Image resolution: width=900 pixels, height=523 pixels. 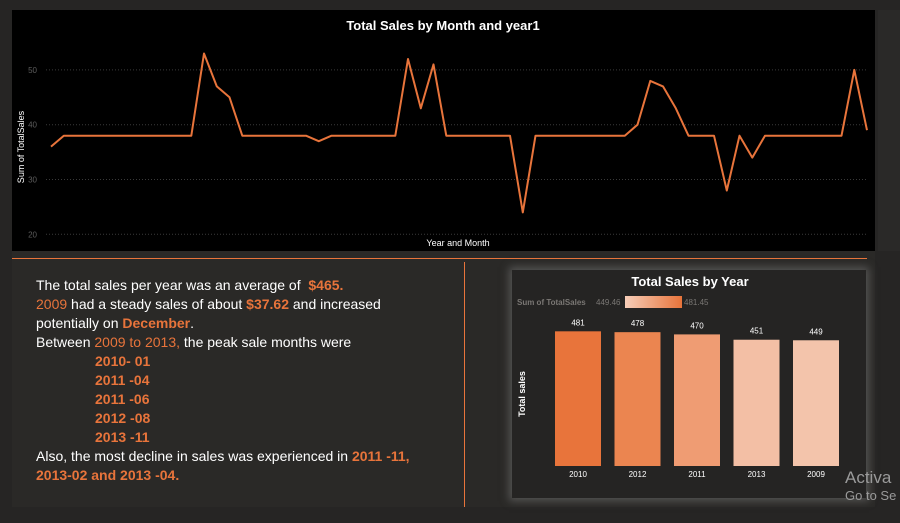 What do you see at coordinates (122, 399) in the screenshot?
I see `peak-month-item: 2011 -06` at bounding box center [122, 399].